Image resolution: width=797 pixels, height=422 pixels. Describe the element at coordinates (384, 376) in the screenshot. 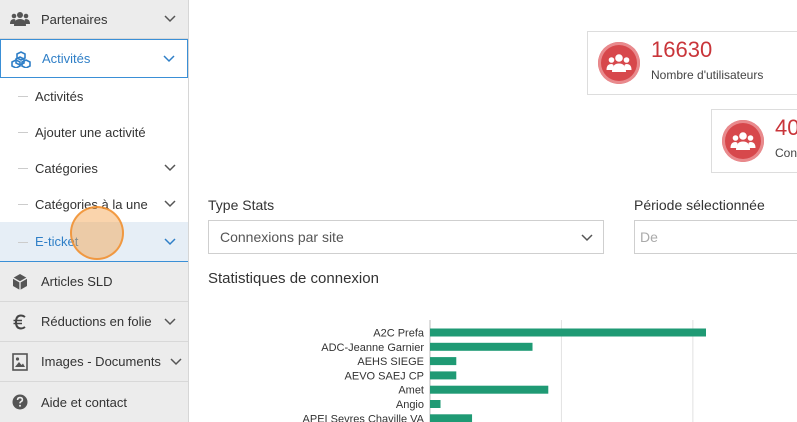

I see `category-label: AEVO SAEJ CP` at that location.